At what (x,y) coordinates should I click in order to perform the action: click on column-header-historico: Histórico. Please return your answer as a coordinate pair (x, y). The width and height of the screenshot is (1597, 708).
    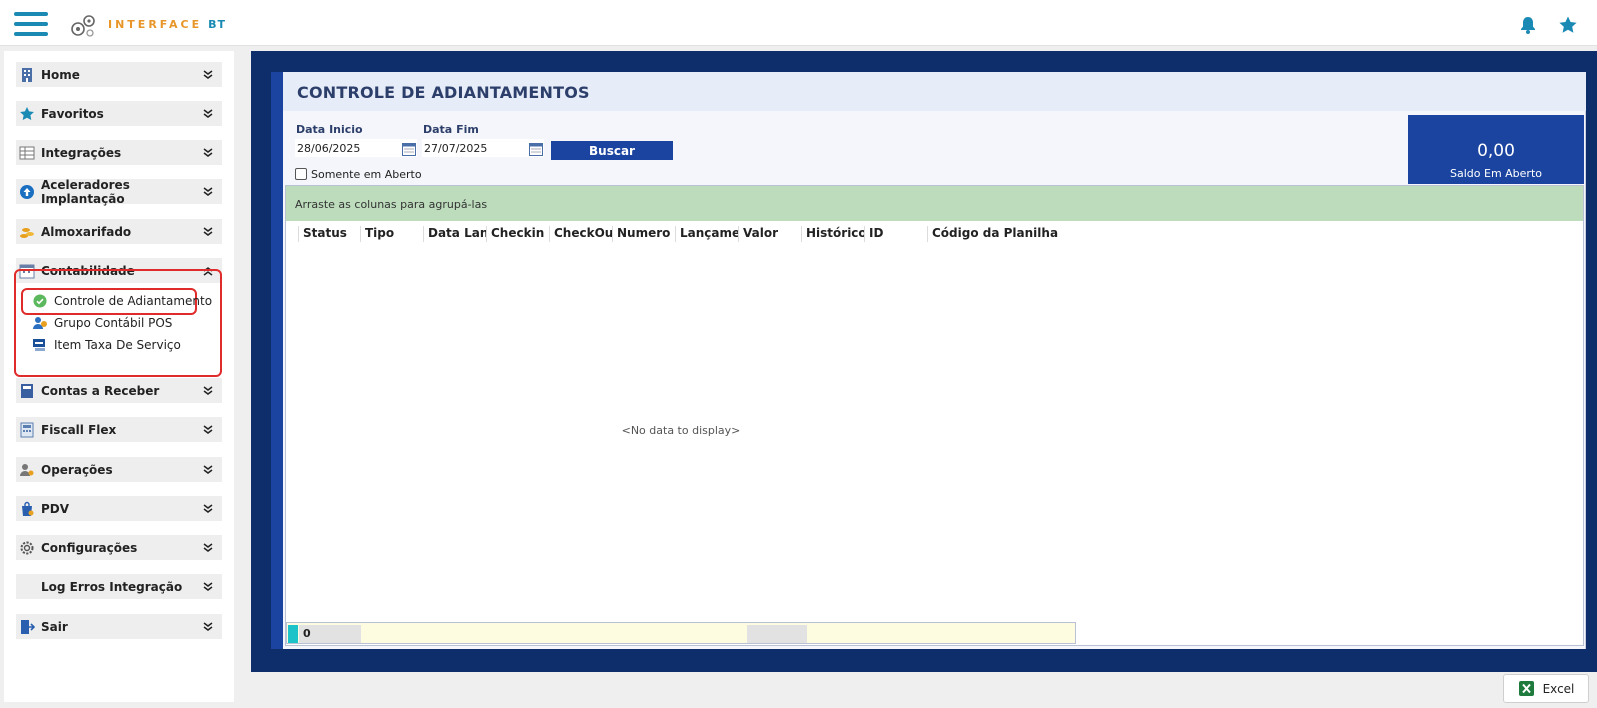
    Looking at the image, I should click on (832, 234).